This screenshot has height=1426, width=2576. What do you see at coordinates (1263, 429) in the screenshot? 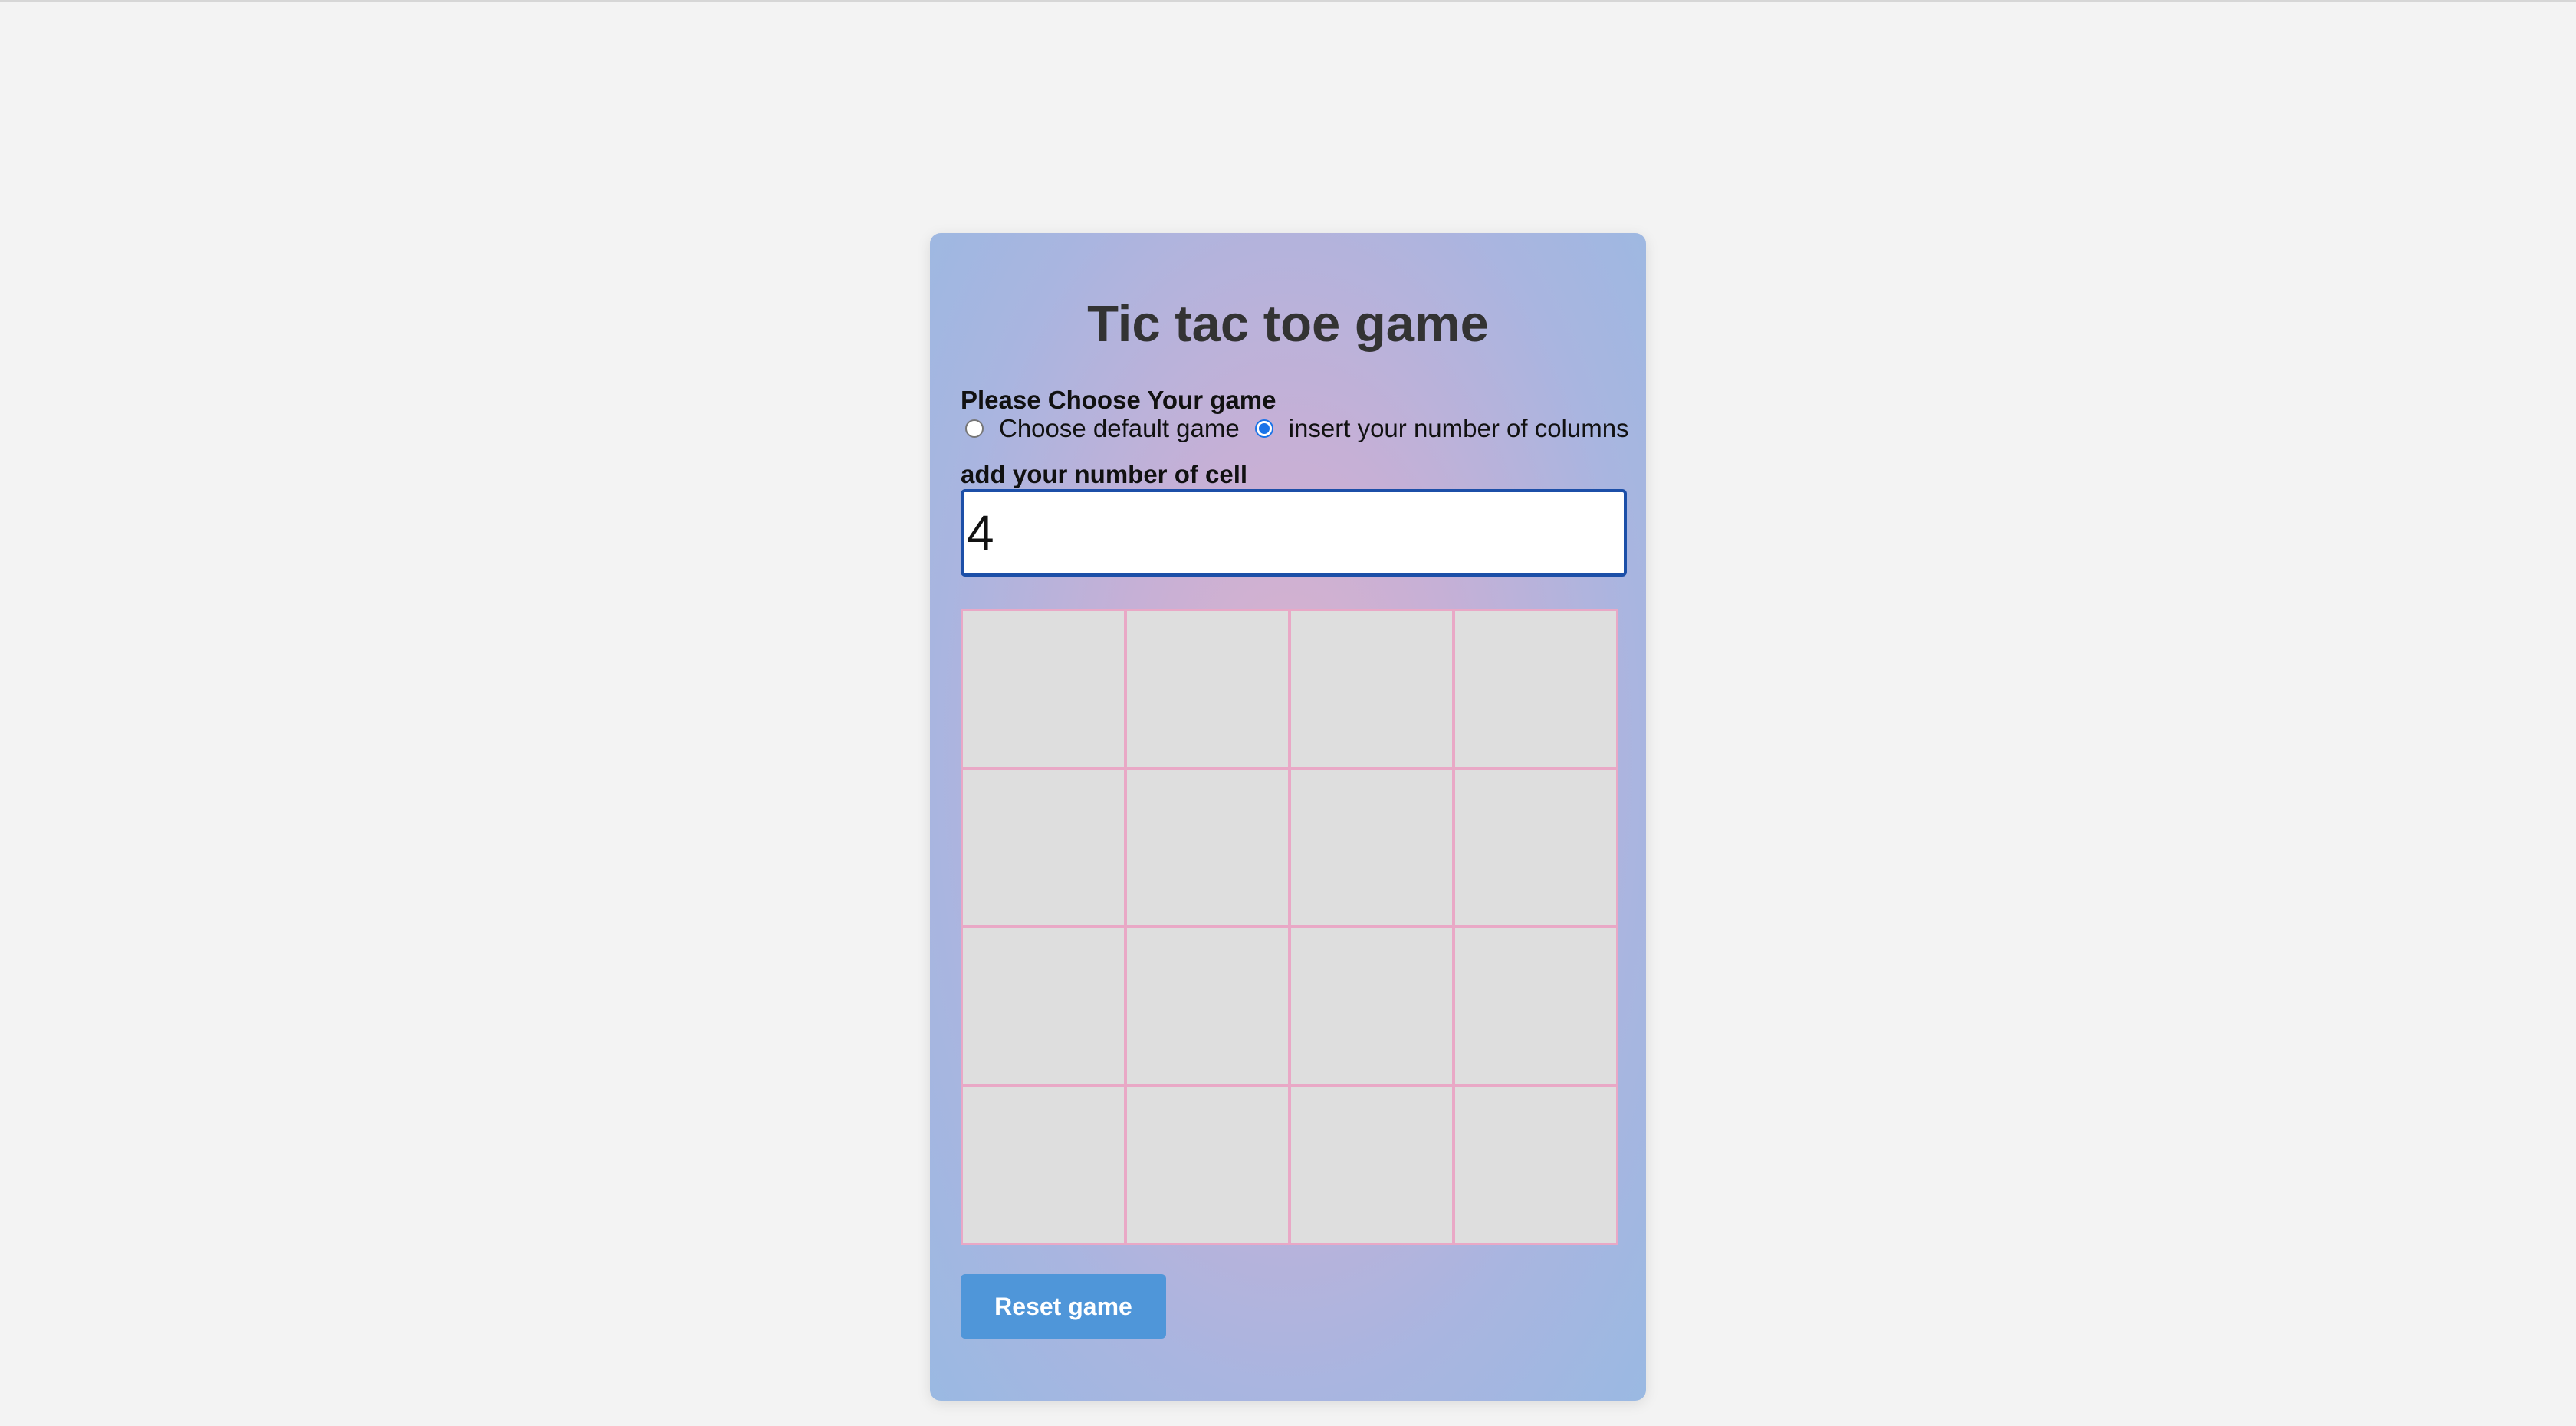
I see `radio-custom-columns` at bounding box center [1263, 429].